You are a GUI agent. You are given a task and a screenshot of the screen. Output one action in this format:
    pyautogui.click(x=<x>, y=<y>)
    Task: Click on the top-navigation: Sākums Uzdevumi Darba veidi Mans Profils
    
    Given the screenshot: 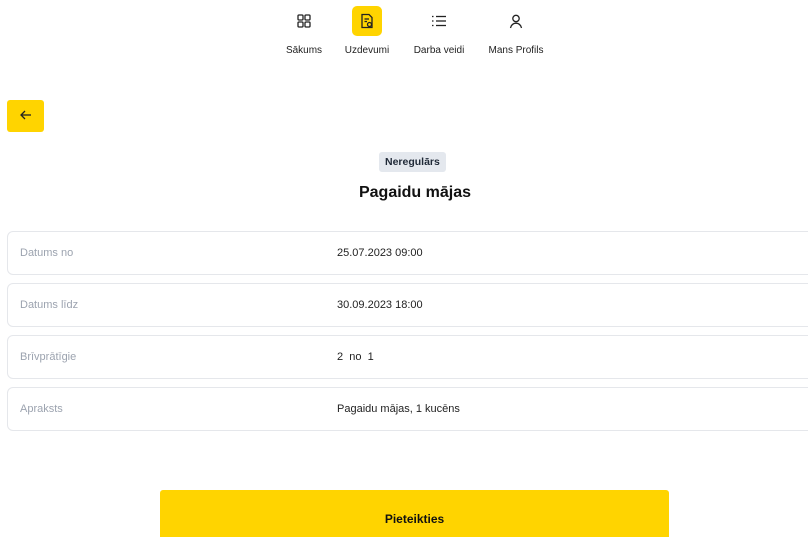 What is the action you would take?
    pyautogui.click(x=404, y=36)
    